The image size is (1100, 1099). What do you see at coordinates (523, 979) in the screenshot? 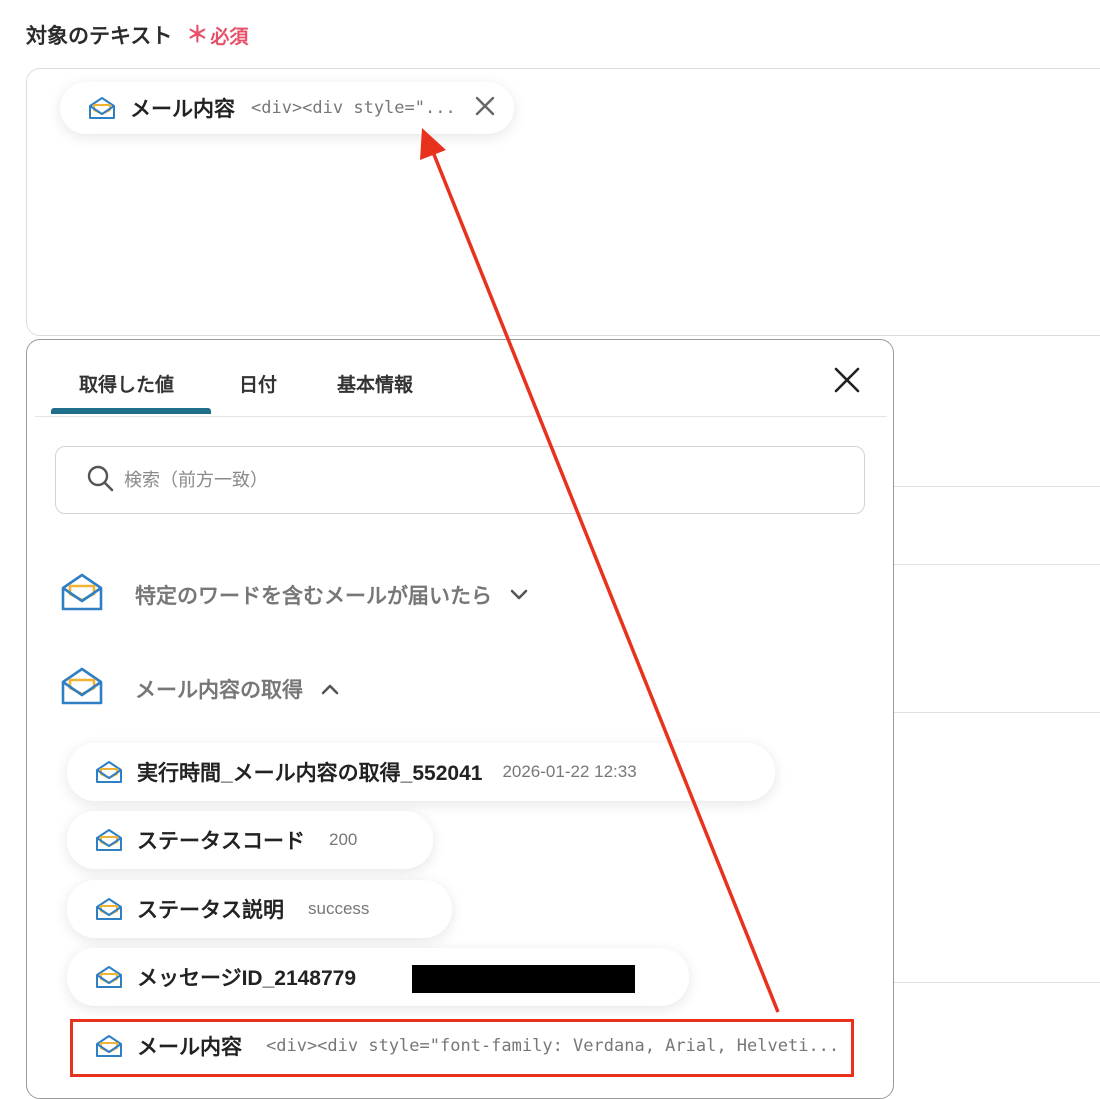
I see `redaction-bar` at bounding box center [523, 979].